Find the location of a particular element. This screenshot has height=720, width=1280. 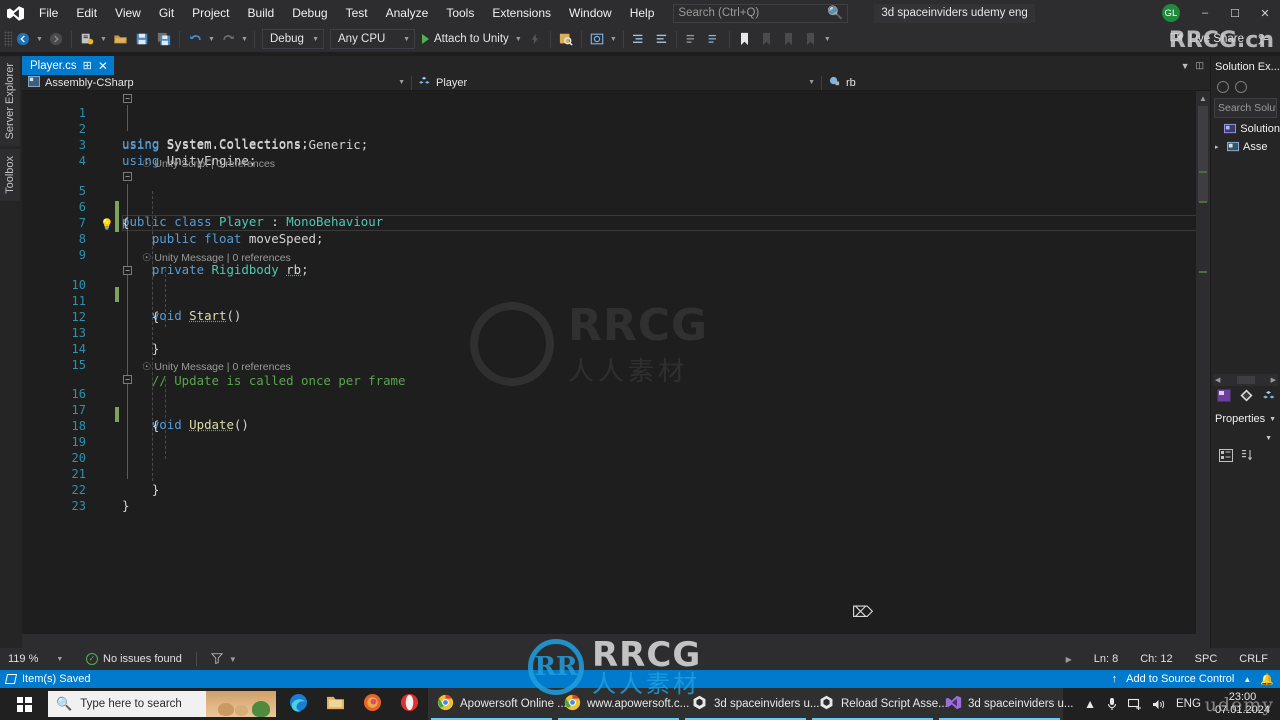

indent-icon is located at coordinates (639, 39).